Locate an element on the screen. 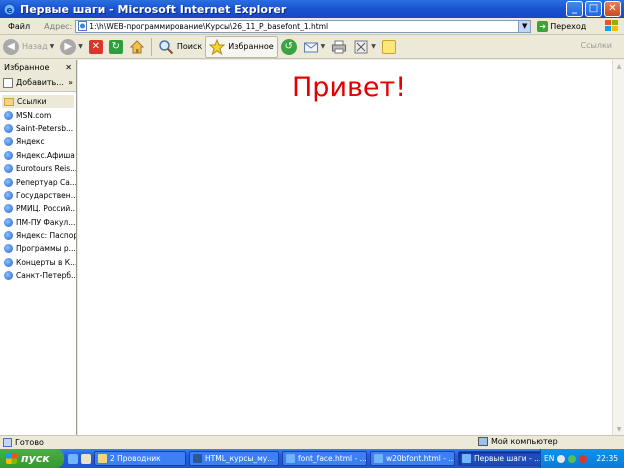 This screenshot has width=624, height=468. word-icon is located at coordinates (197, 458).